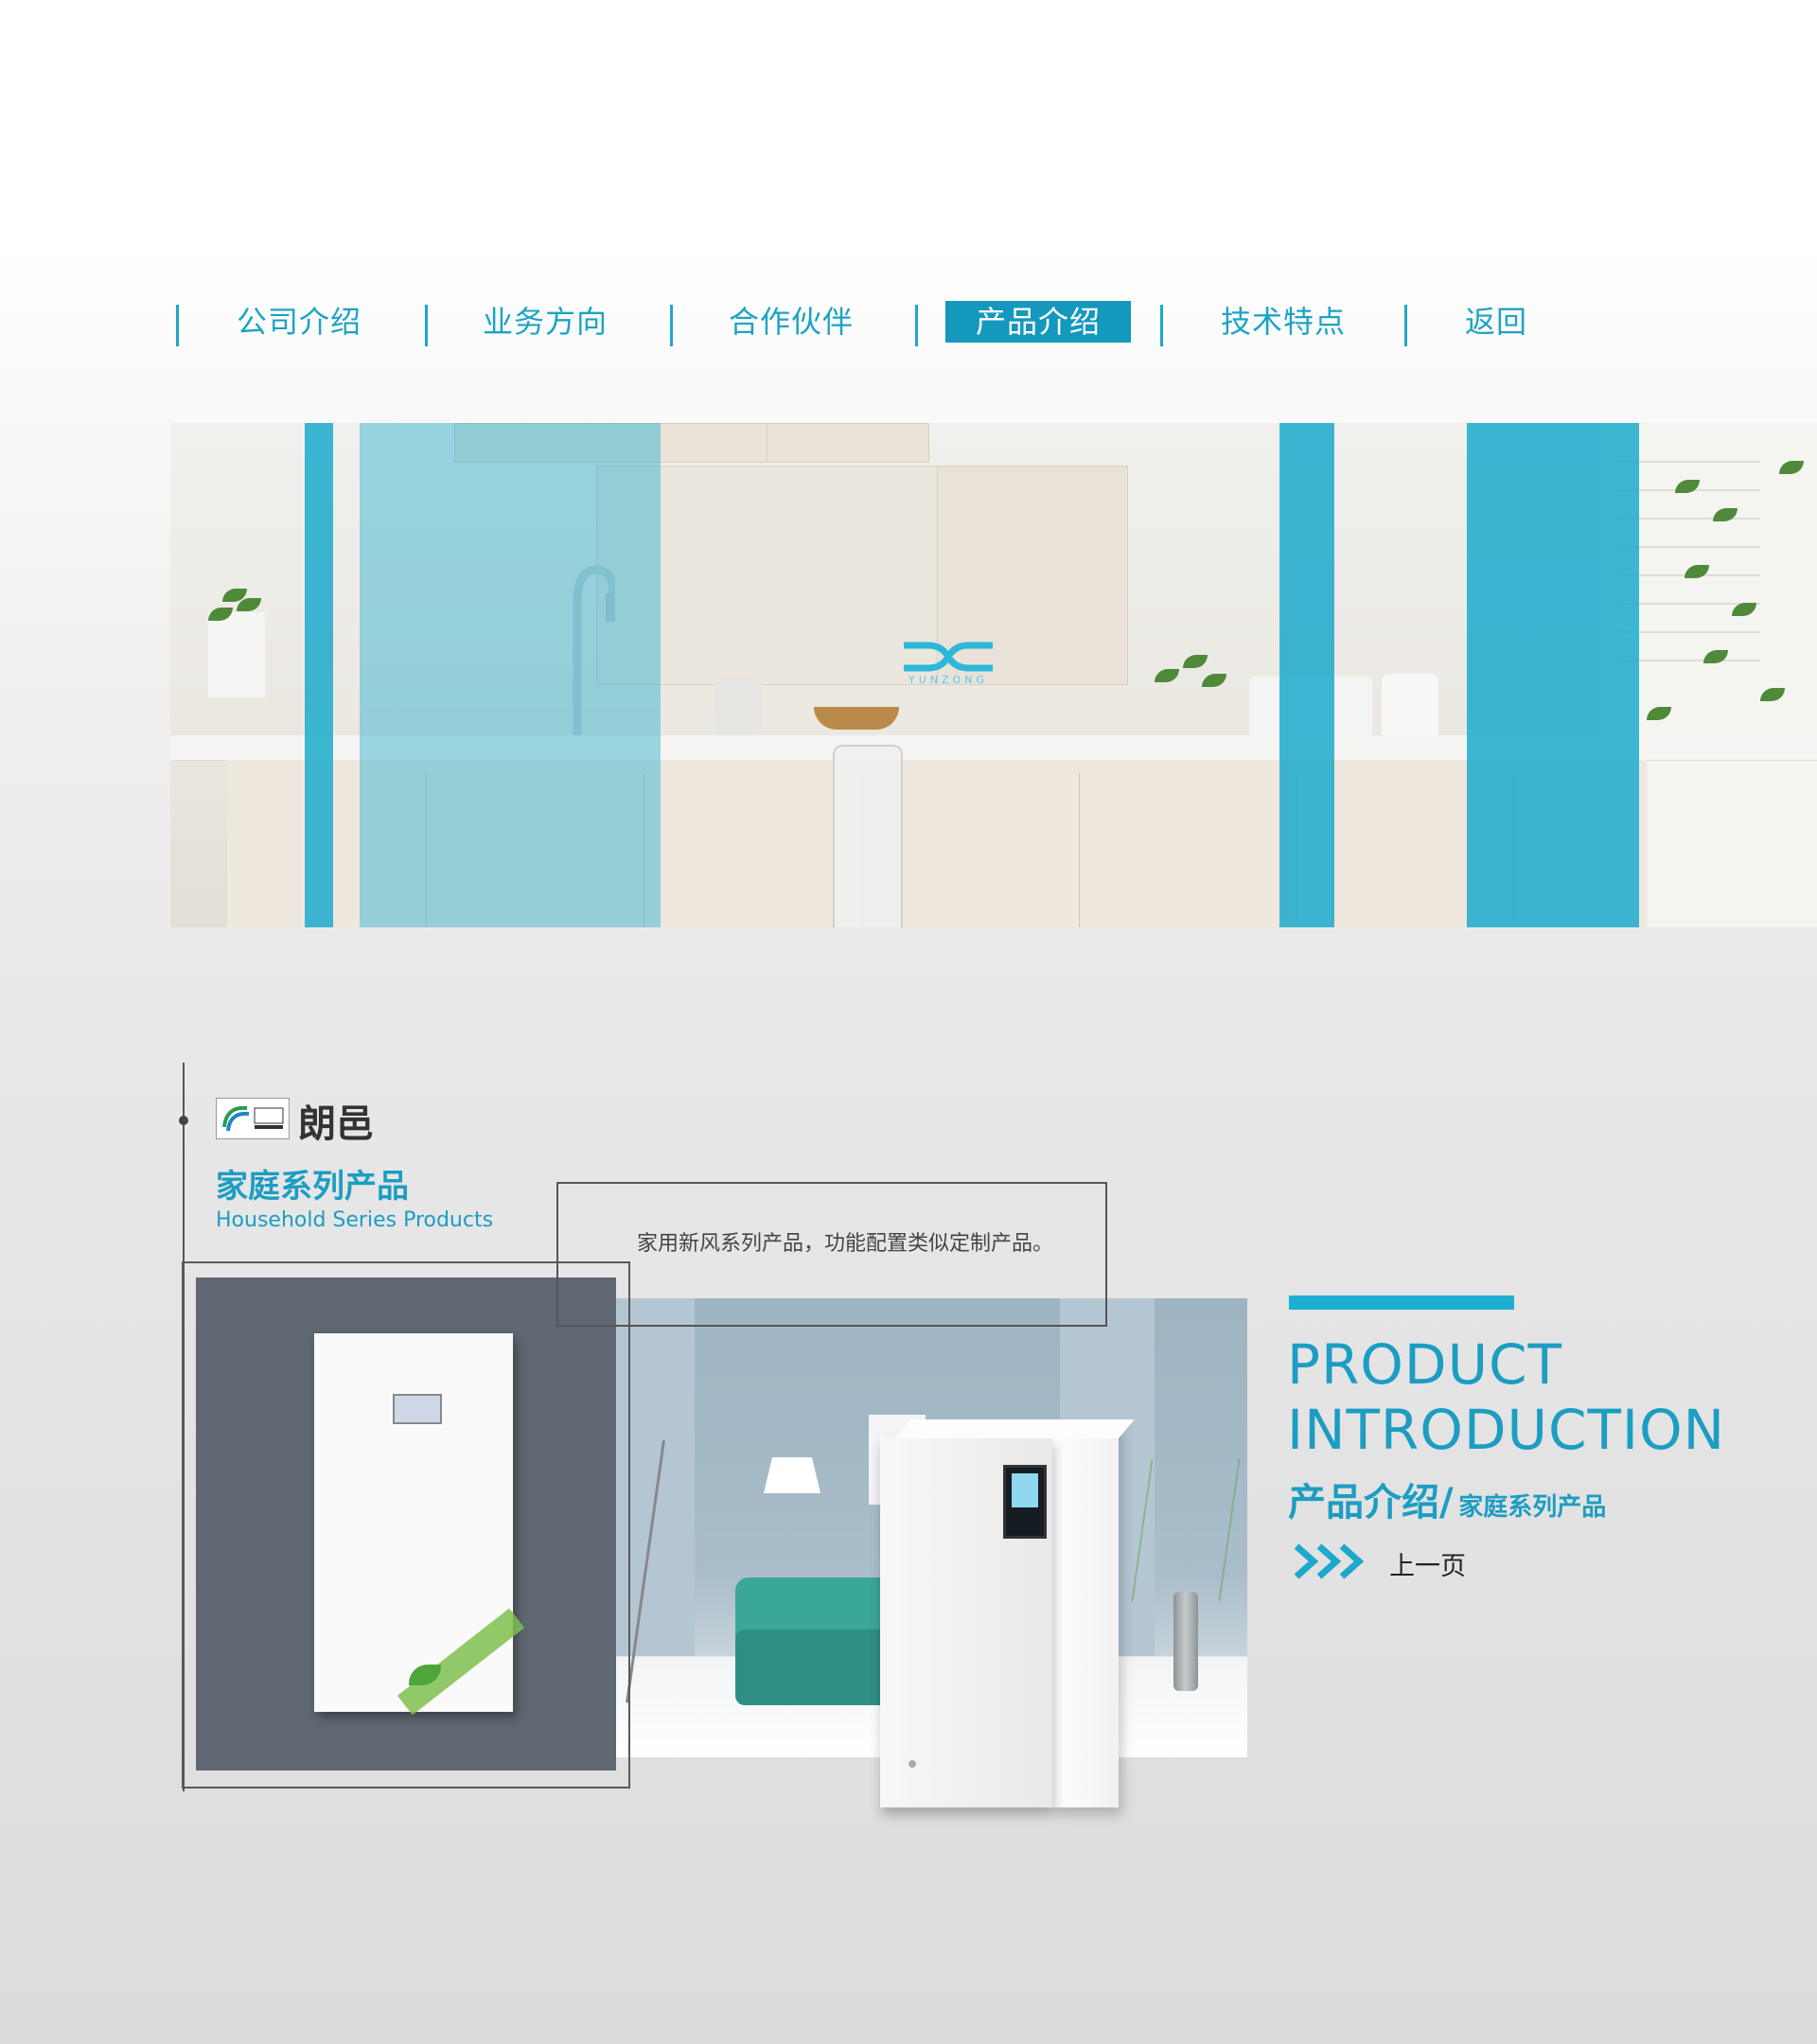  What do you see at coordinates (511, 675) in the screenshot?
I see `teal-overlay` at bounding box center [511, 675].